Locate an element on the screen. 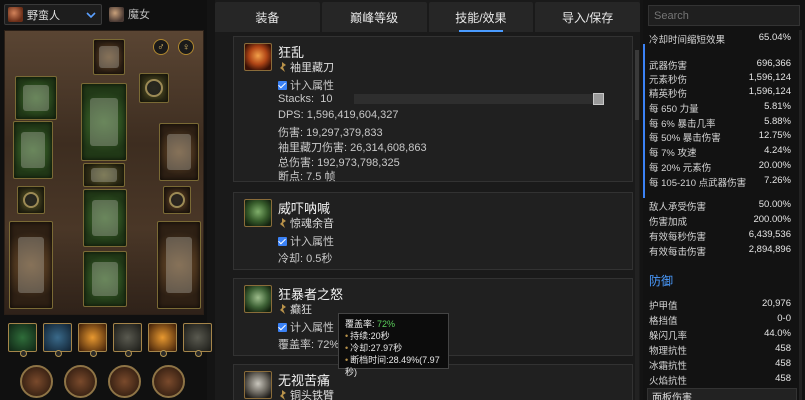  skill-rune: 惊魂余音 is located at coordinates (306, 223).